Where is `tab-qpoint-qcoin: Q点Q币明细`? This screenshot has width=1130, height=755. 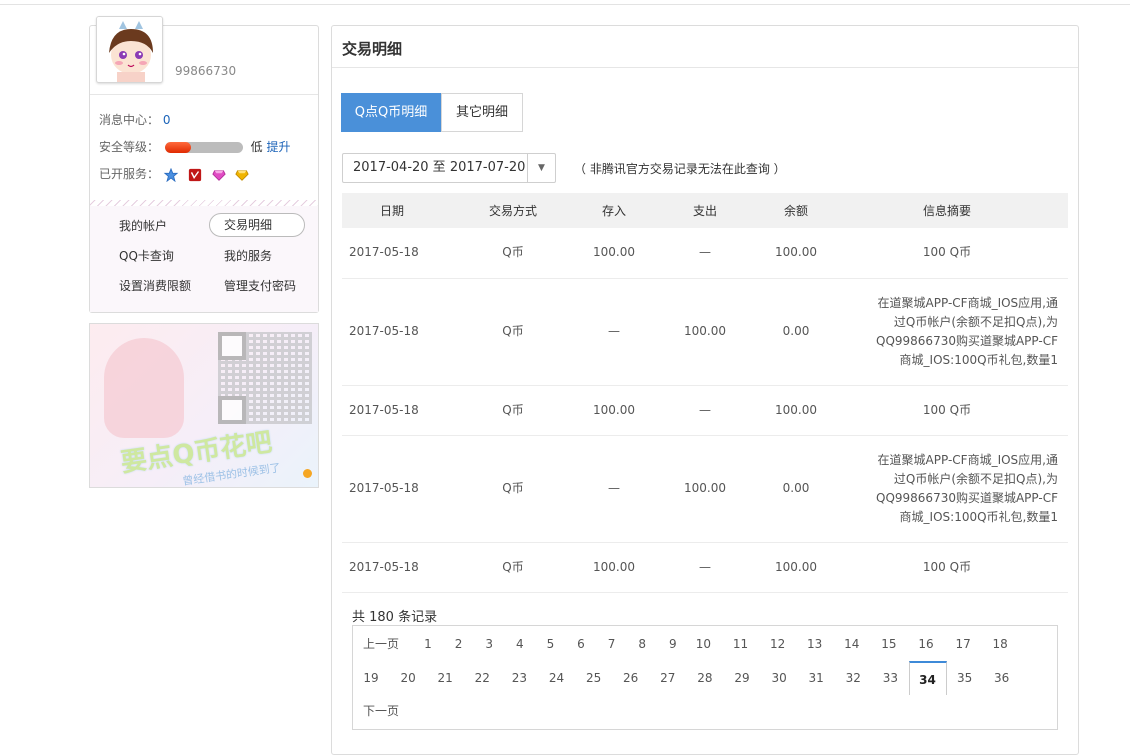 tab-qpoint-qcoin: Q点Q币明细 is located at coordinates (391, 112).